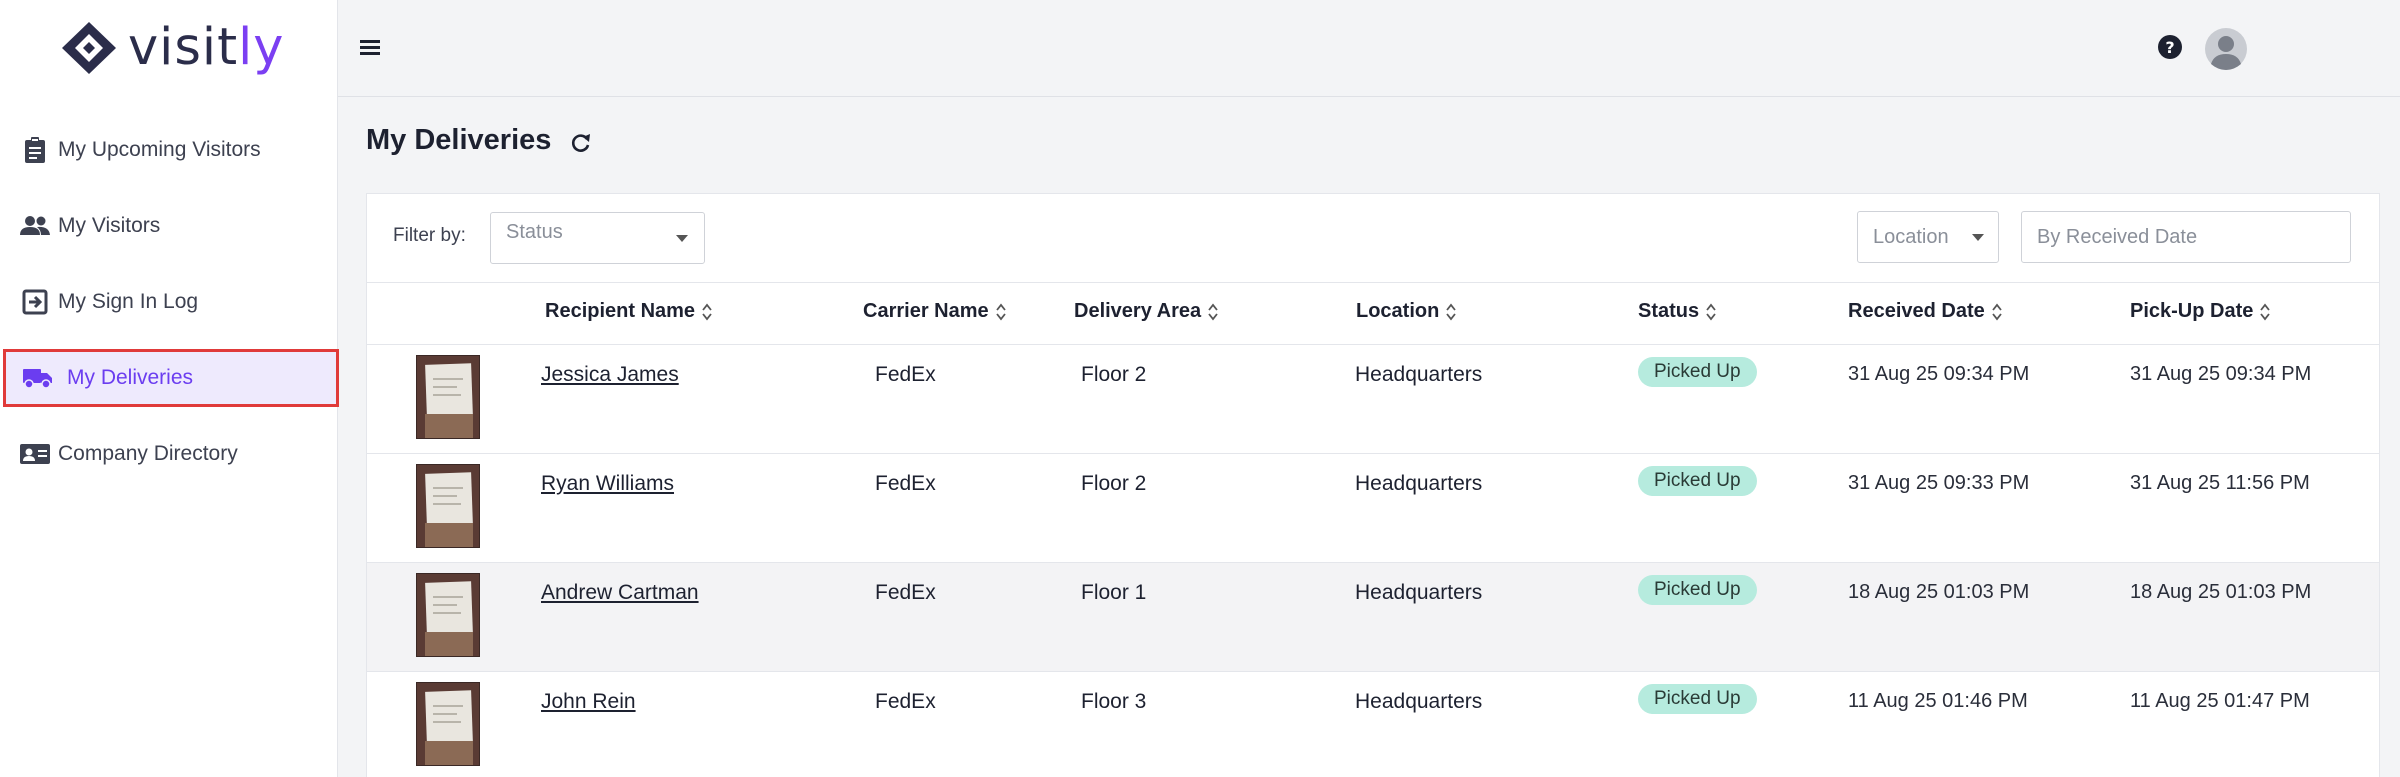 The height and width of the screenshot is (777, 2400). What do you see at coordinates (206, 47) in the screenshot?
I see `visitly-wordmark: visitly` at bounding box center [206, 47].